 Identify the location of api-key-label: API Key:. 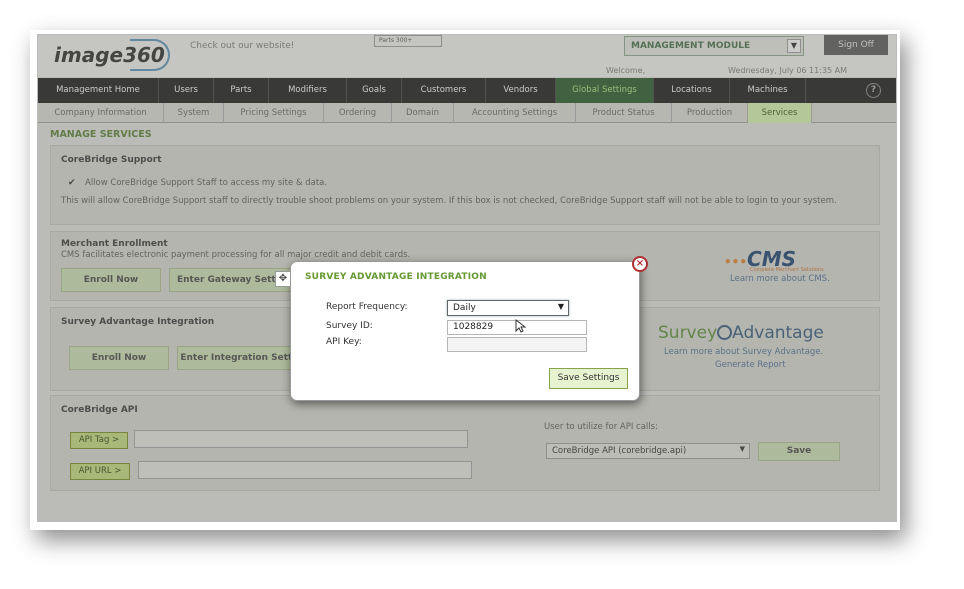
(344, 342).